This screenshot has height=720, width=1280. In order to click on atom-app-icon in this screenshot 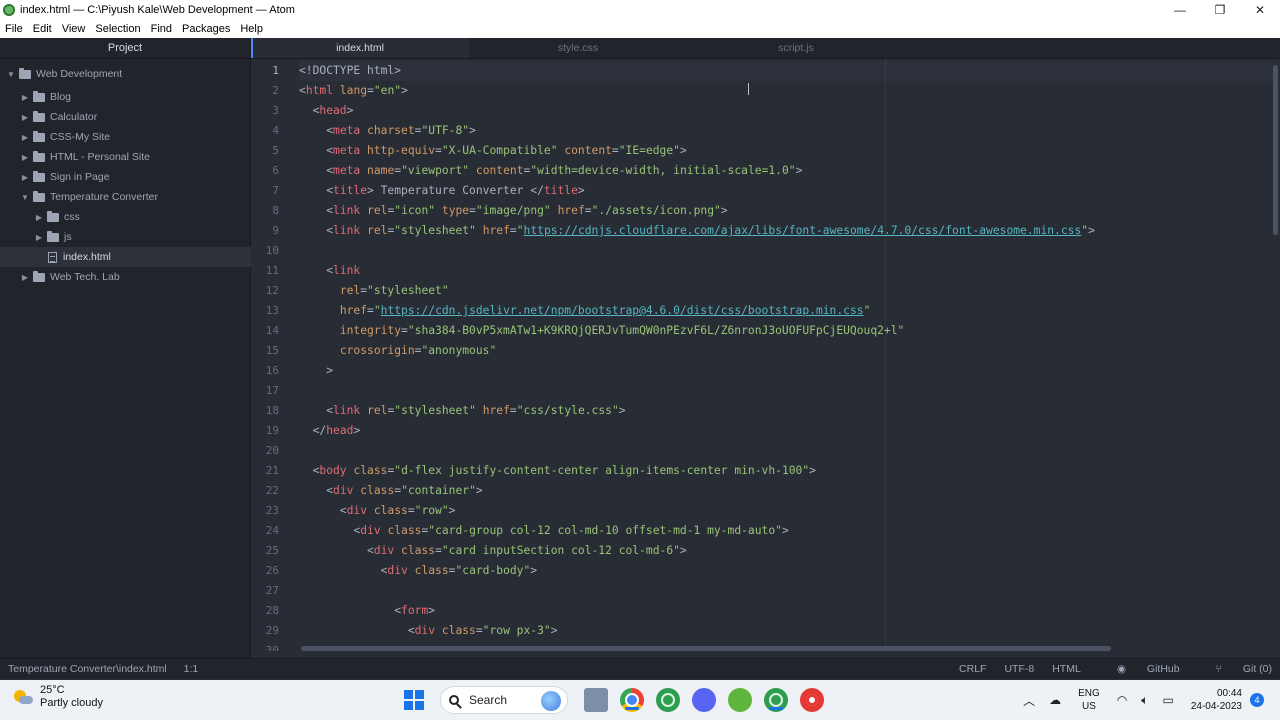, I will do `click(668, 700)`.